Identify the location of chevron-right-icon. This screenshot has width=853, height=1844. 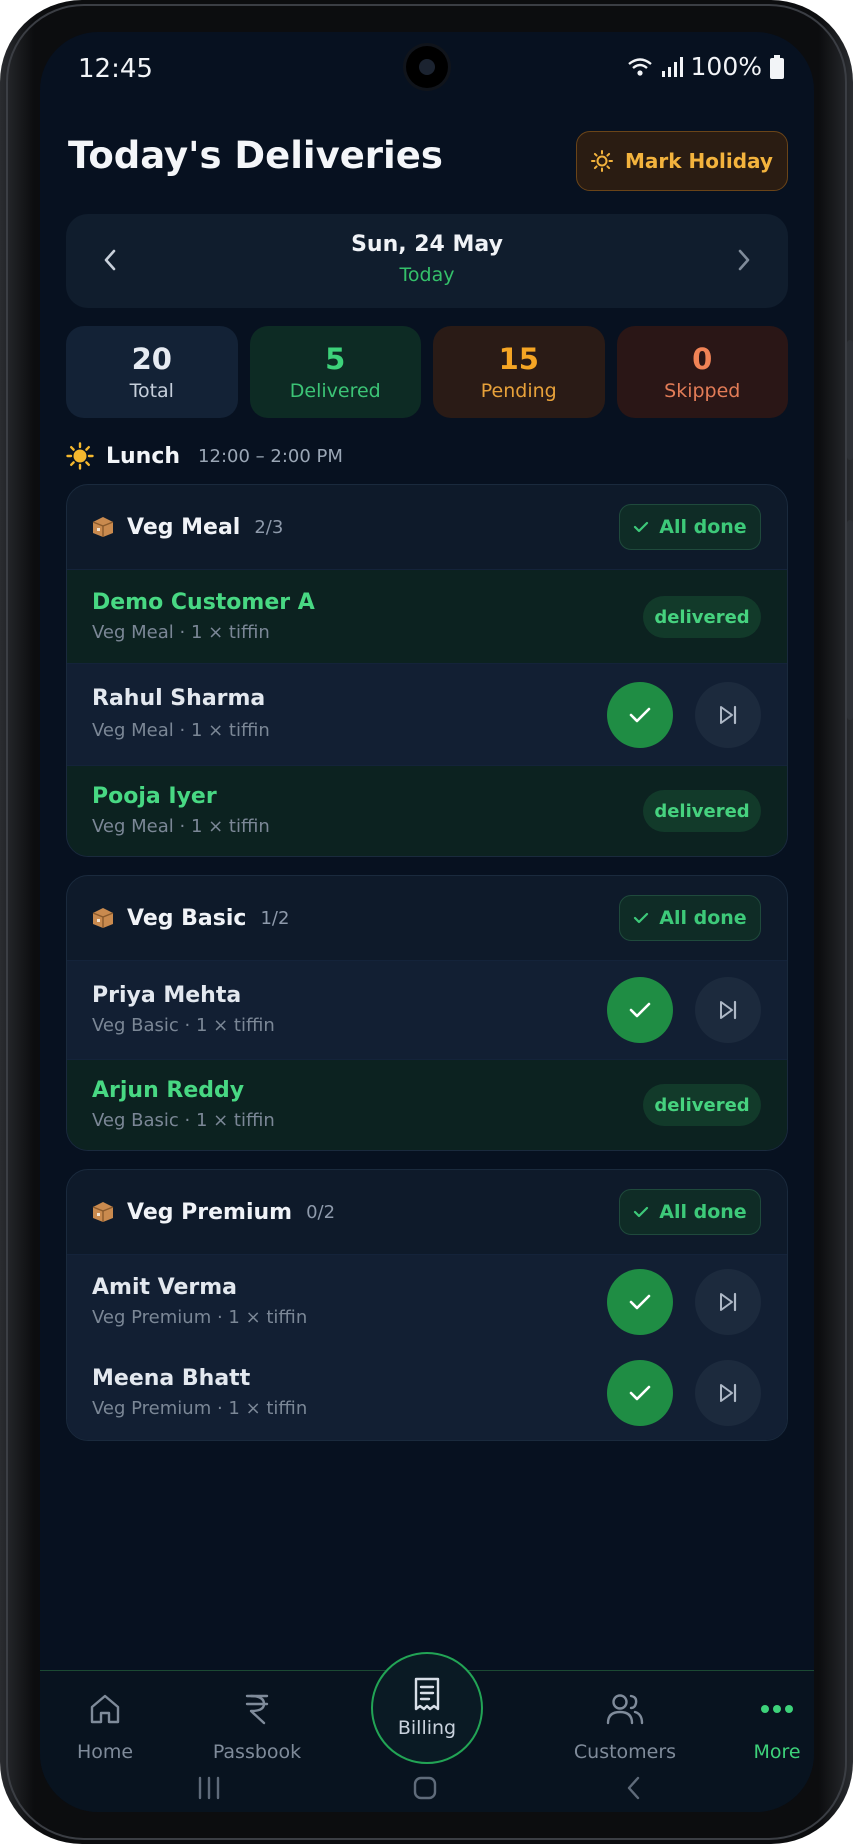
(744, 260).